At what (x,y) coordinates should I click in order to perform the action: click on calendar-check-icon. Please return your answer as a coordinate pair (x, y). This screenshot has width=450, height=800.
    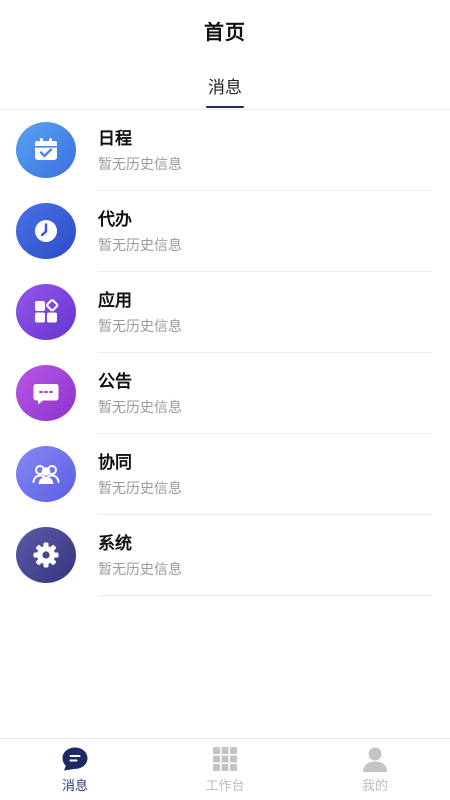
    Looking at the image, I should click on (46, 150).